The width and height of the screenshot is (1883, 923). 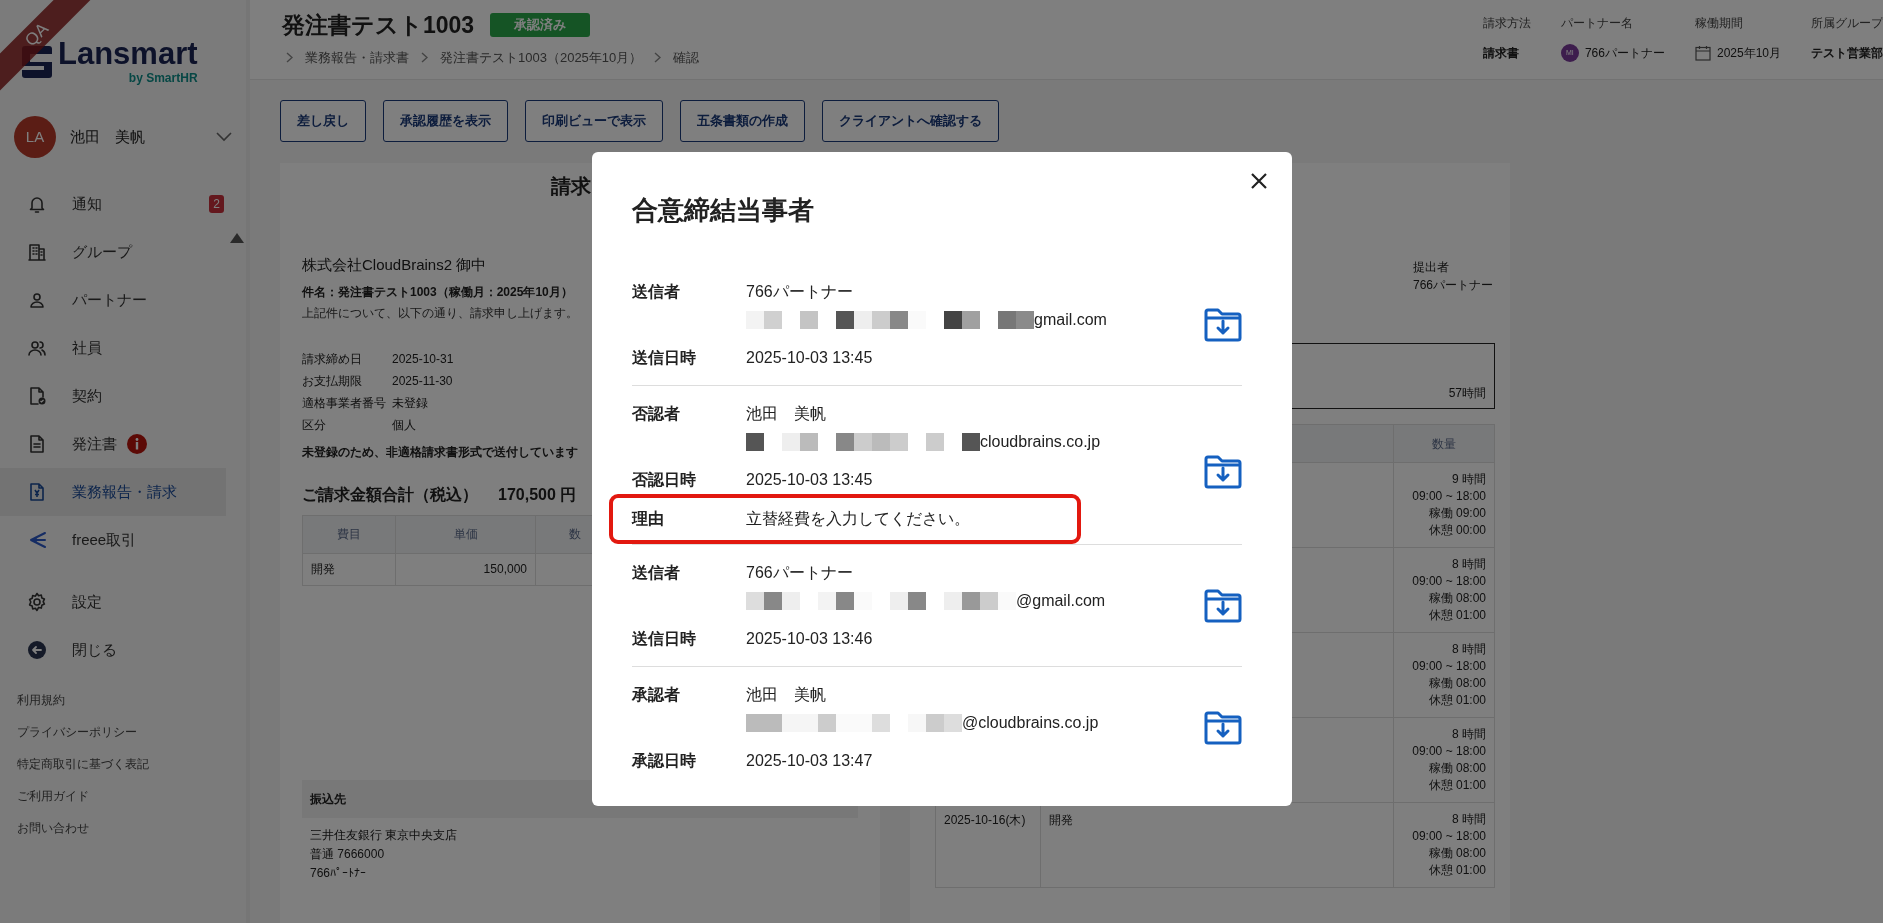 What do you see at coordinates (113, 348) in the screenshot?
I see `sidebar-item: 社員` at bounding box center [113, 348].